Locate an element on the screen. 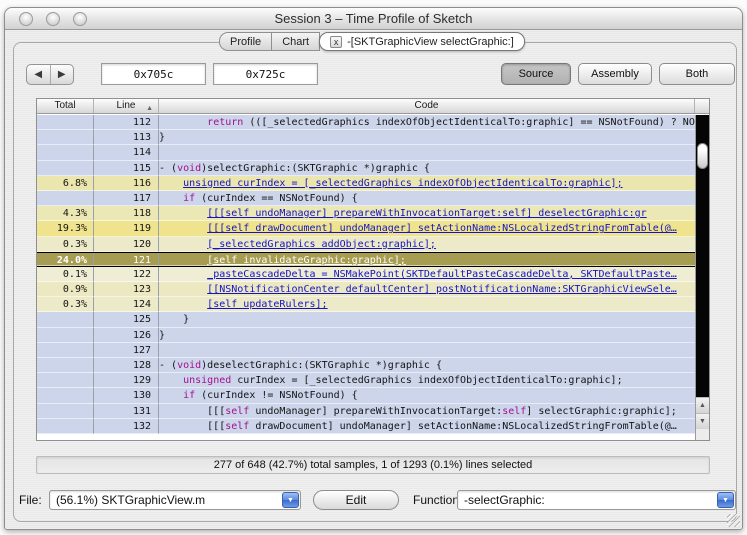 Image resolution: width=747 pixels, height=535 pixels. dropdown-arrow-icon: ▼ is located at coordinates (725, 500).